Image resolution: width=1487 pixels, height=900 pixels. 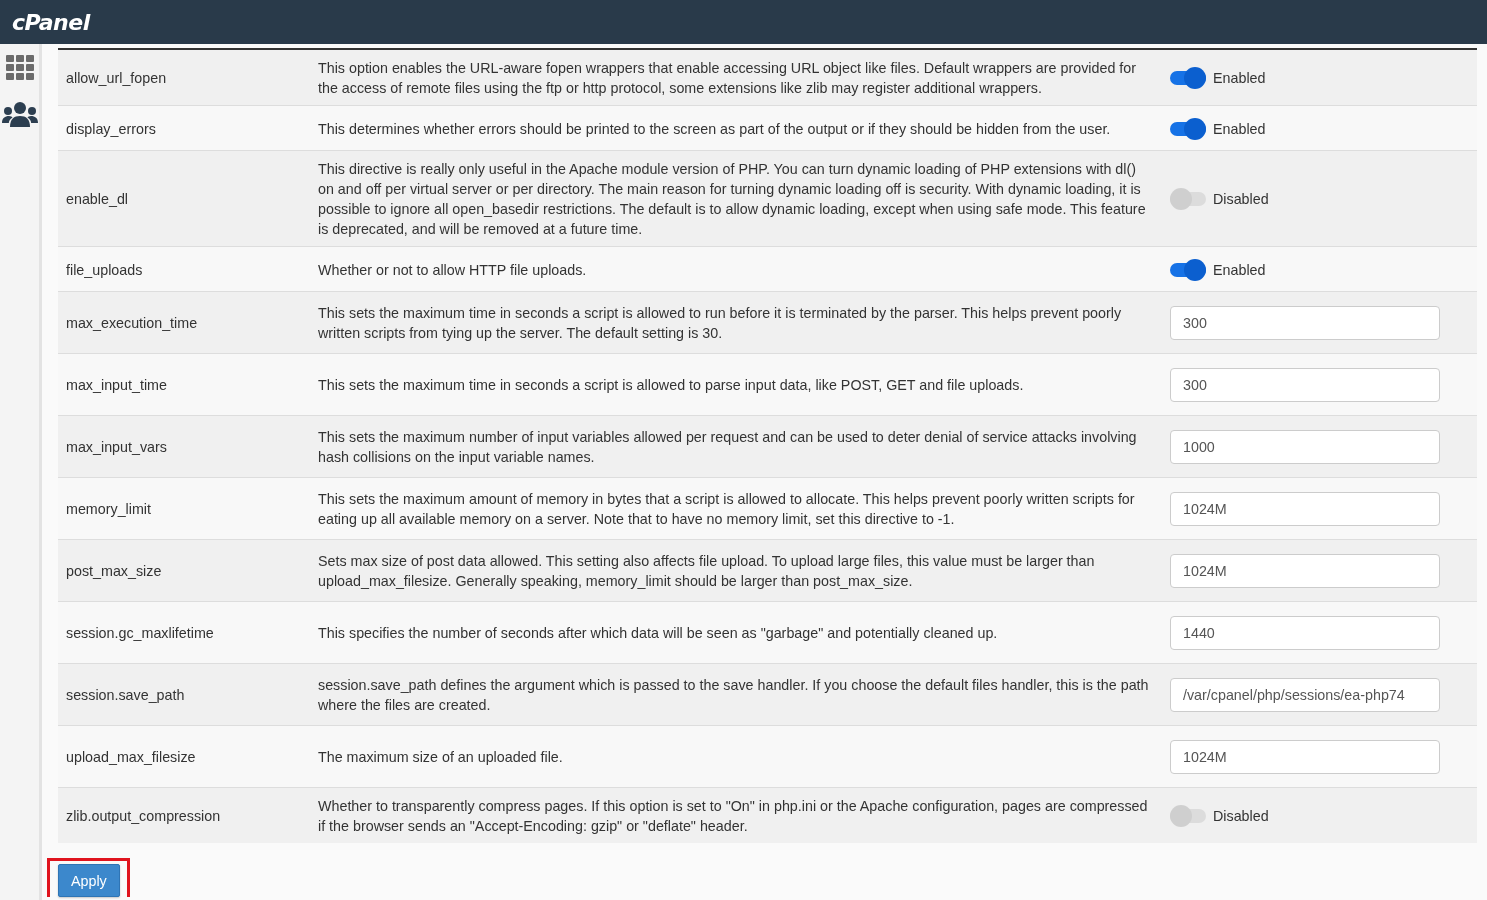 What do you see at coordinates (97, 199) in the screenshot?
I see `setting-name: enable_dl` at bounding box center [97, 199].